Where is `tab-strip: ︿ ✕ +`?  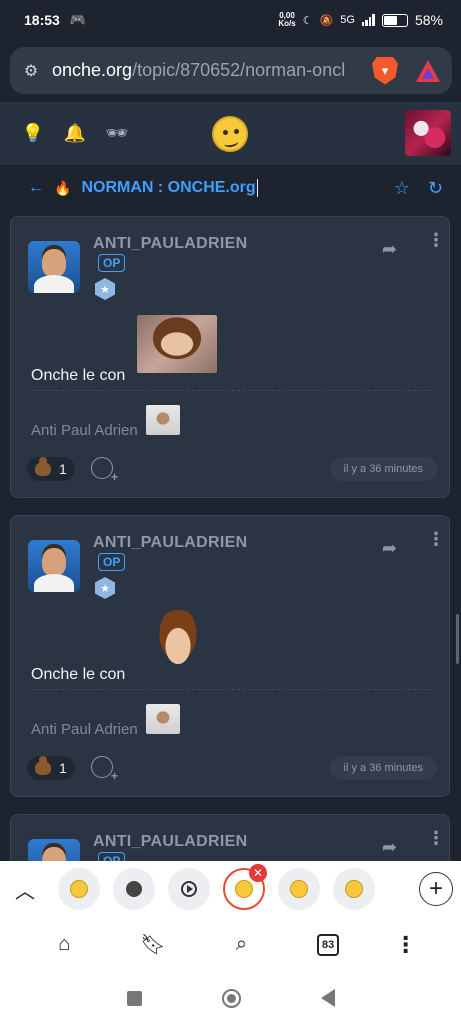 tab-strip: ︿ ✕ + is located at coordinates (230, 889).